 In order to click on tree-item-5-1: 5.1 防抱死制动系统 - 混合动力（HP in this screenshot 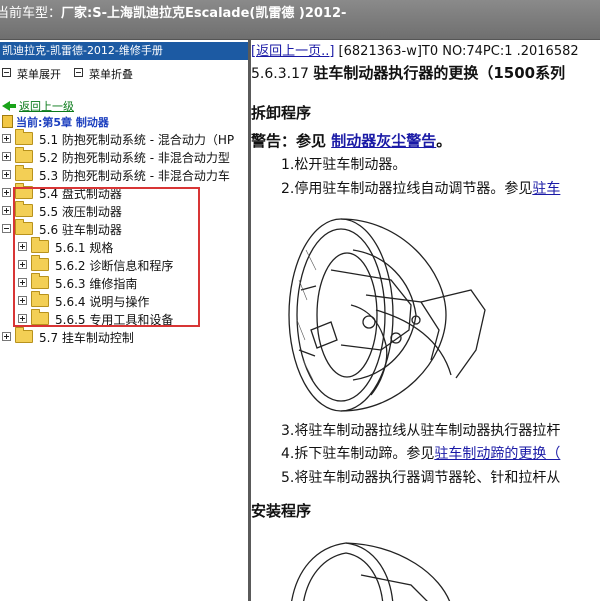, I will do `click(118, 139)`.